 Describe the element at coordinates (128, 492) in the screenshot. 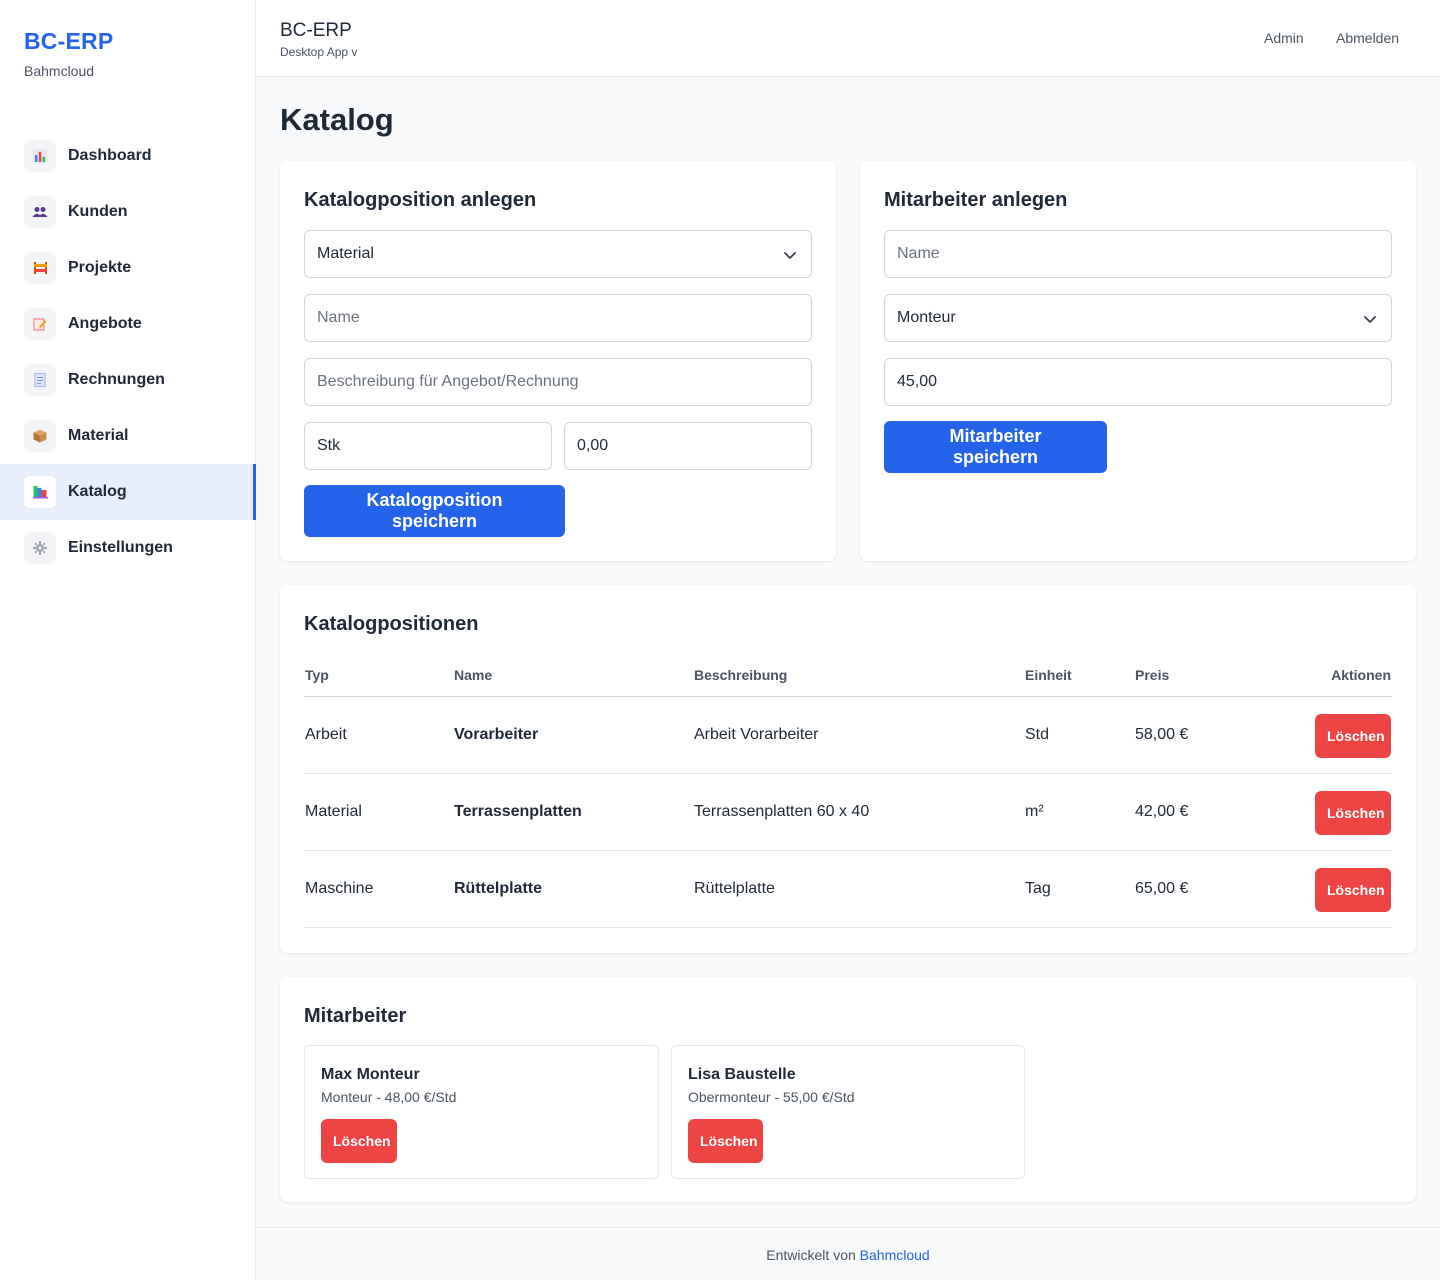

I see `sidebar-item-katalog: Katalog` at that location.